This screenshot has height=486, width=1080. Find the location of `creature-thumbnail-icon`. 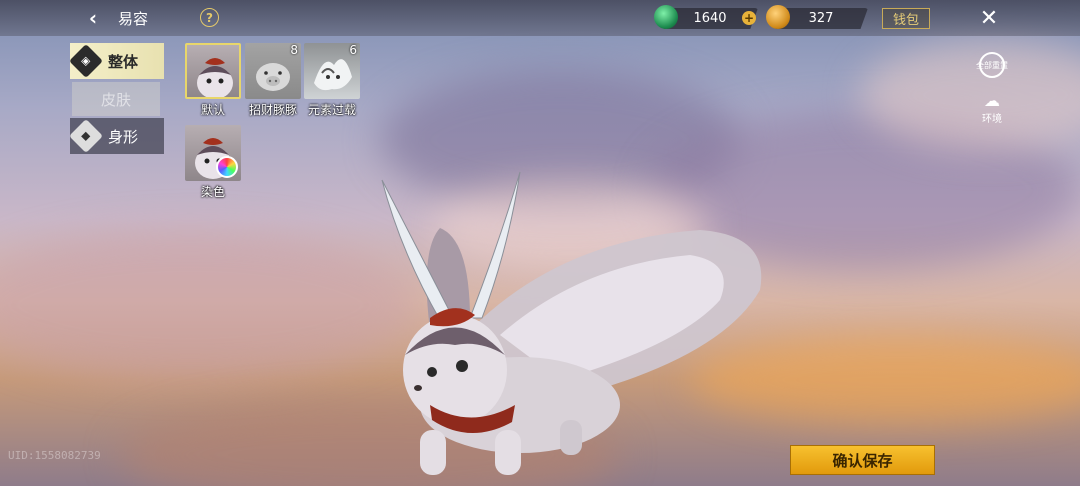

creature-thumbnail-icon is located at coordinates (215, 77).